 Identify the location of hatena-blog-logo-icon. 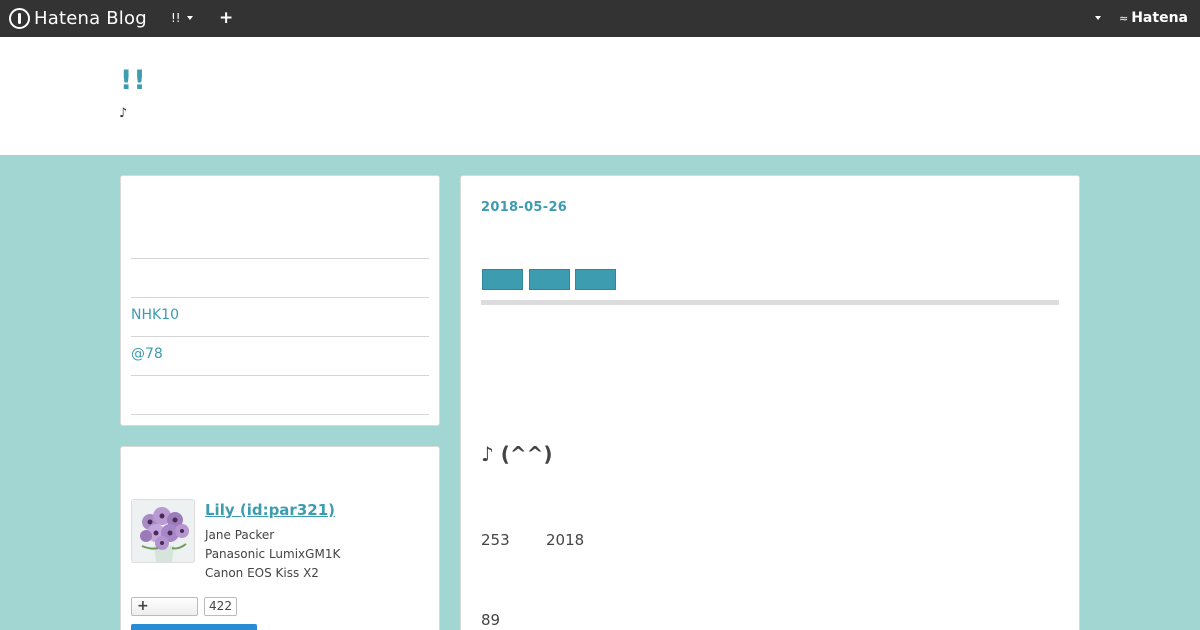
(19, 18).